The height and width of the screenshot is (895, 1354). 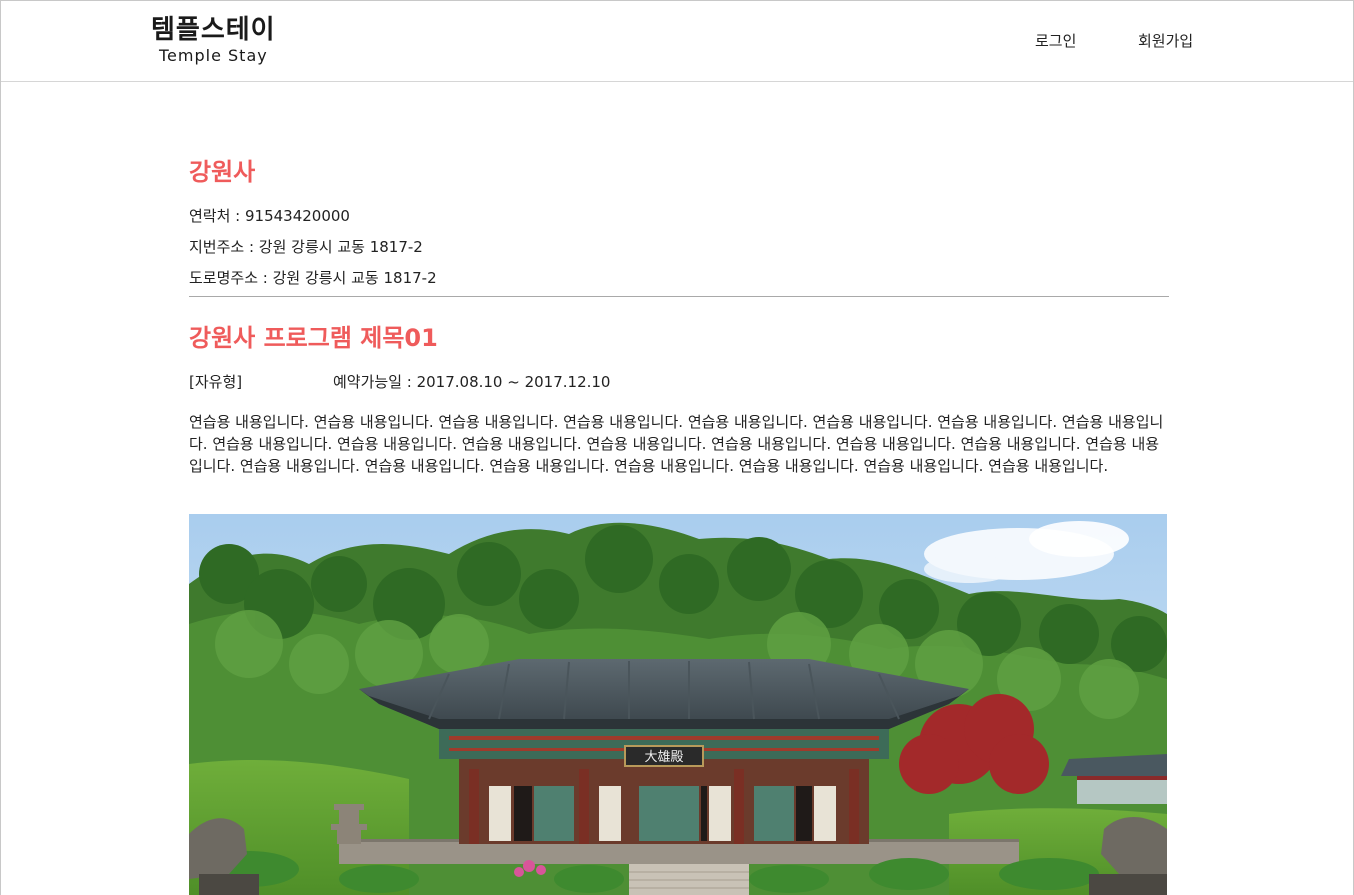 What do you see at coordinates (313, 278) in the screenshot?
I see `temple-road-address: 도로명주소 : 강원 강릉시 교동 1817-2` at bounding box center [313, 278].